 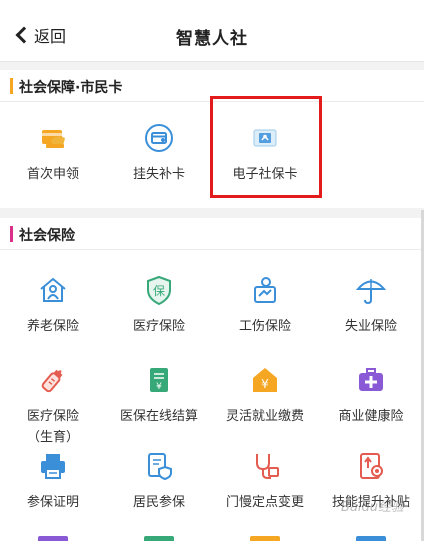 What do you see at coordinates (265, 394) in the screenshot?
I see `tile-flexible-employment-payment: ¥ 灵活就业缴费` at bounding box center [265, 394].